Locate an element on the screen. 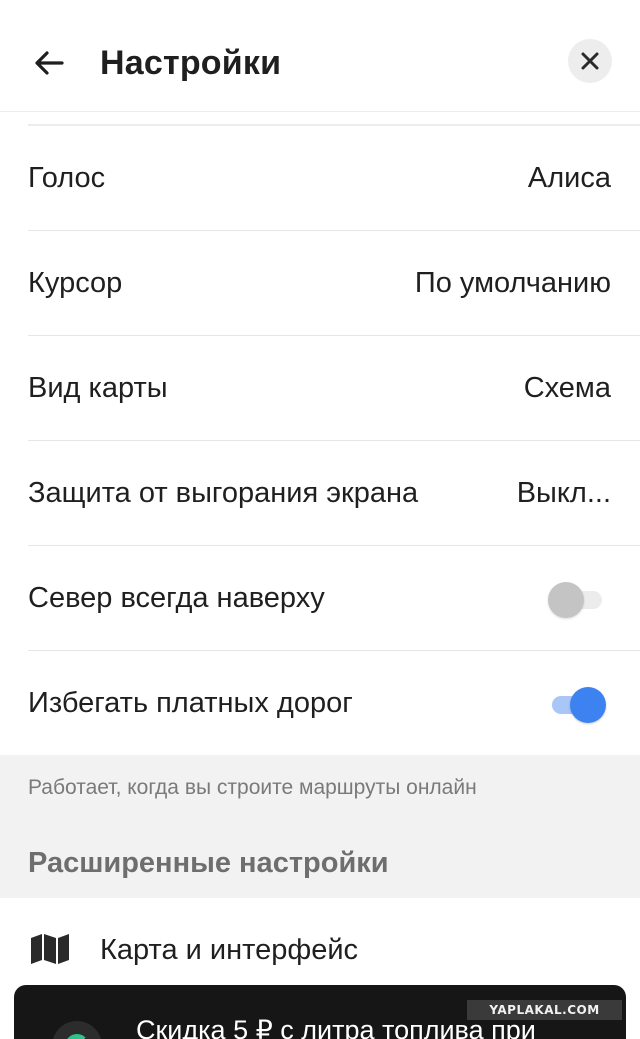 The width and height of the screenshot is (640, 1039). avoid-toll-roads-toggle is located at coordinates (577, 705).